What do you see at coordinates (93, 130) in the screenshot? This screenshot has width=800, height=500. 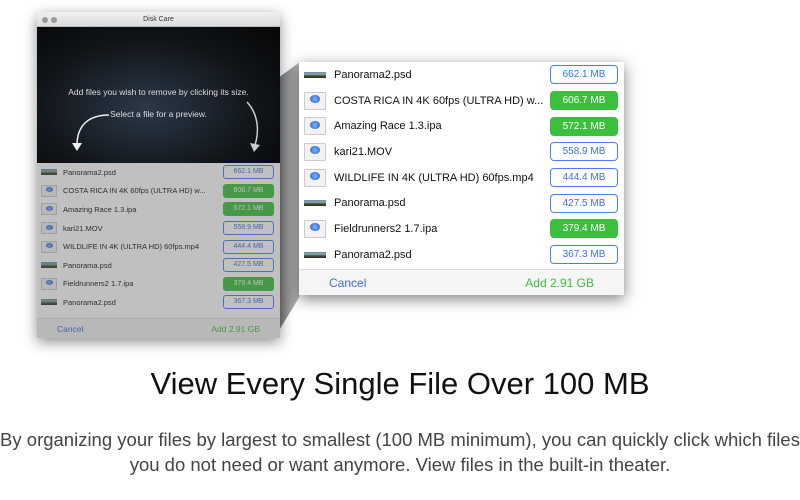 I see `curved-arrow-left-icon` at bounding box center [93, 130].